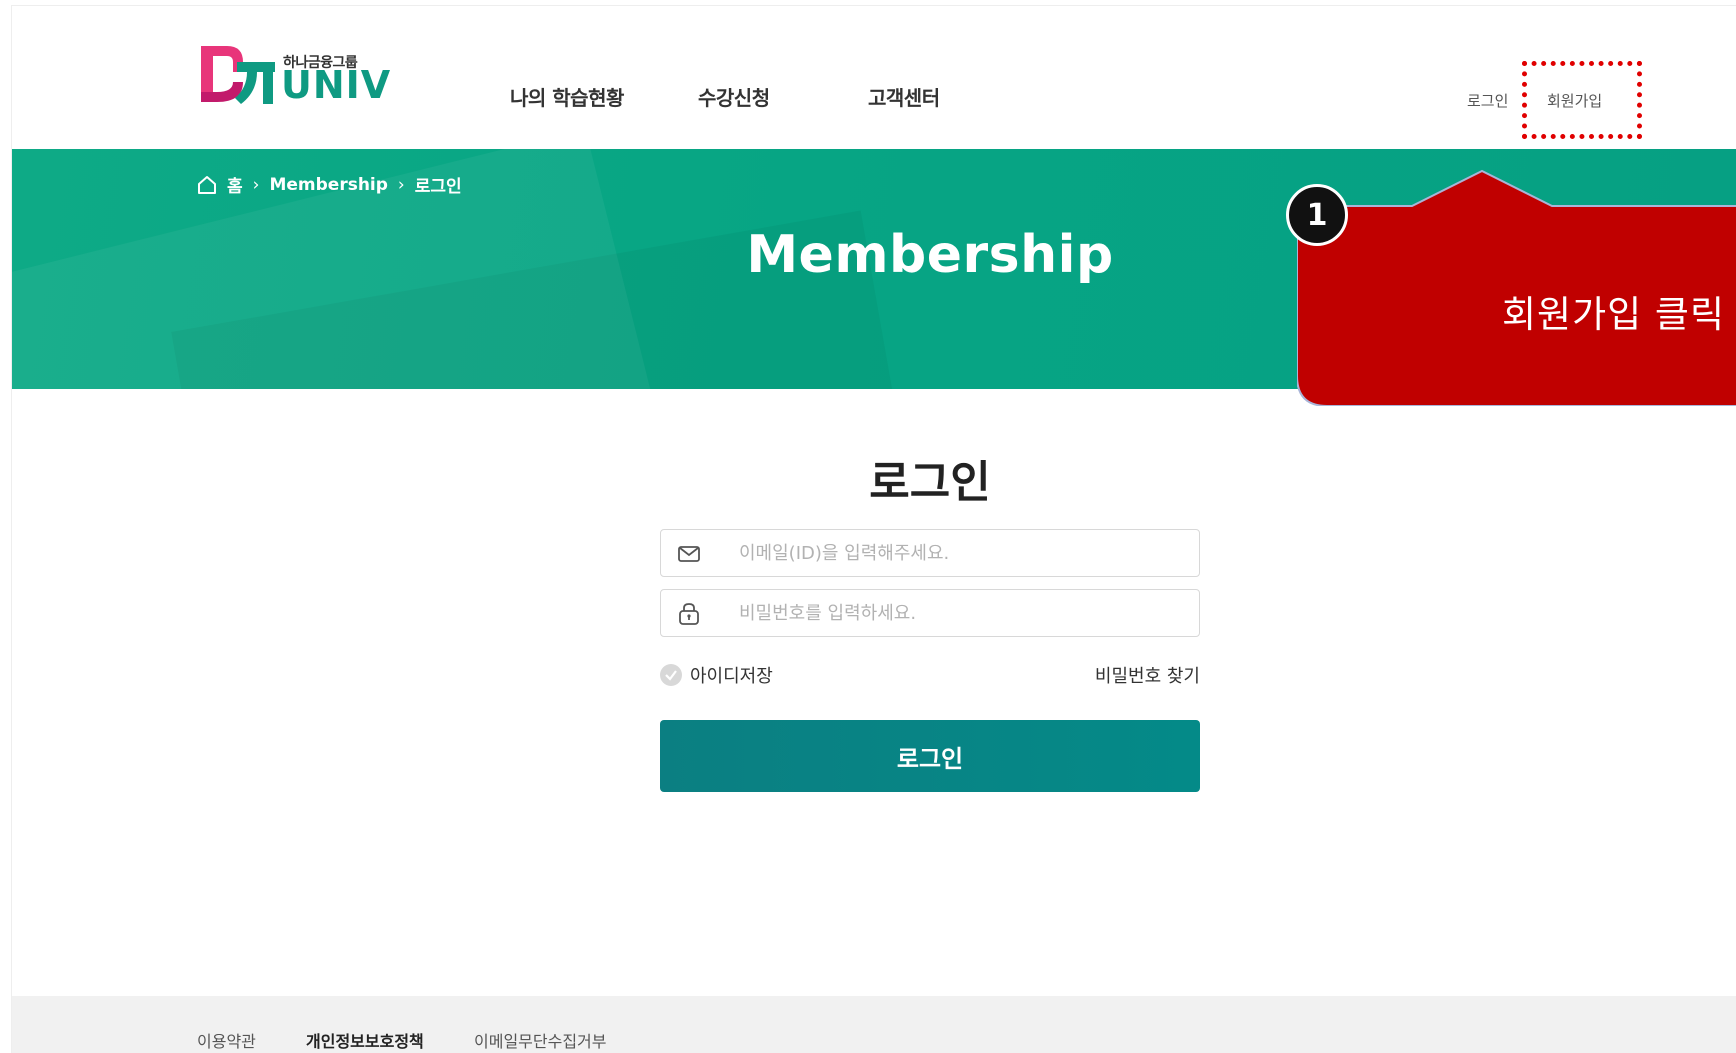 Image resolution: width=1736 pixels, height=1053 pixels. I want to click on logo-mark-icon, so click(238, 75).